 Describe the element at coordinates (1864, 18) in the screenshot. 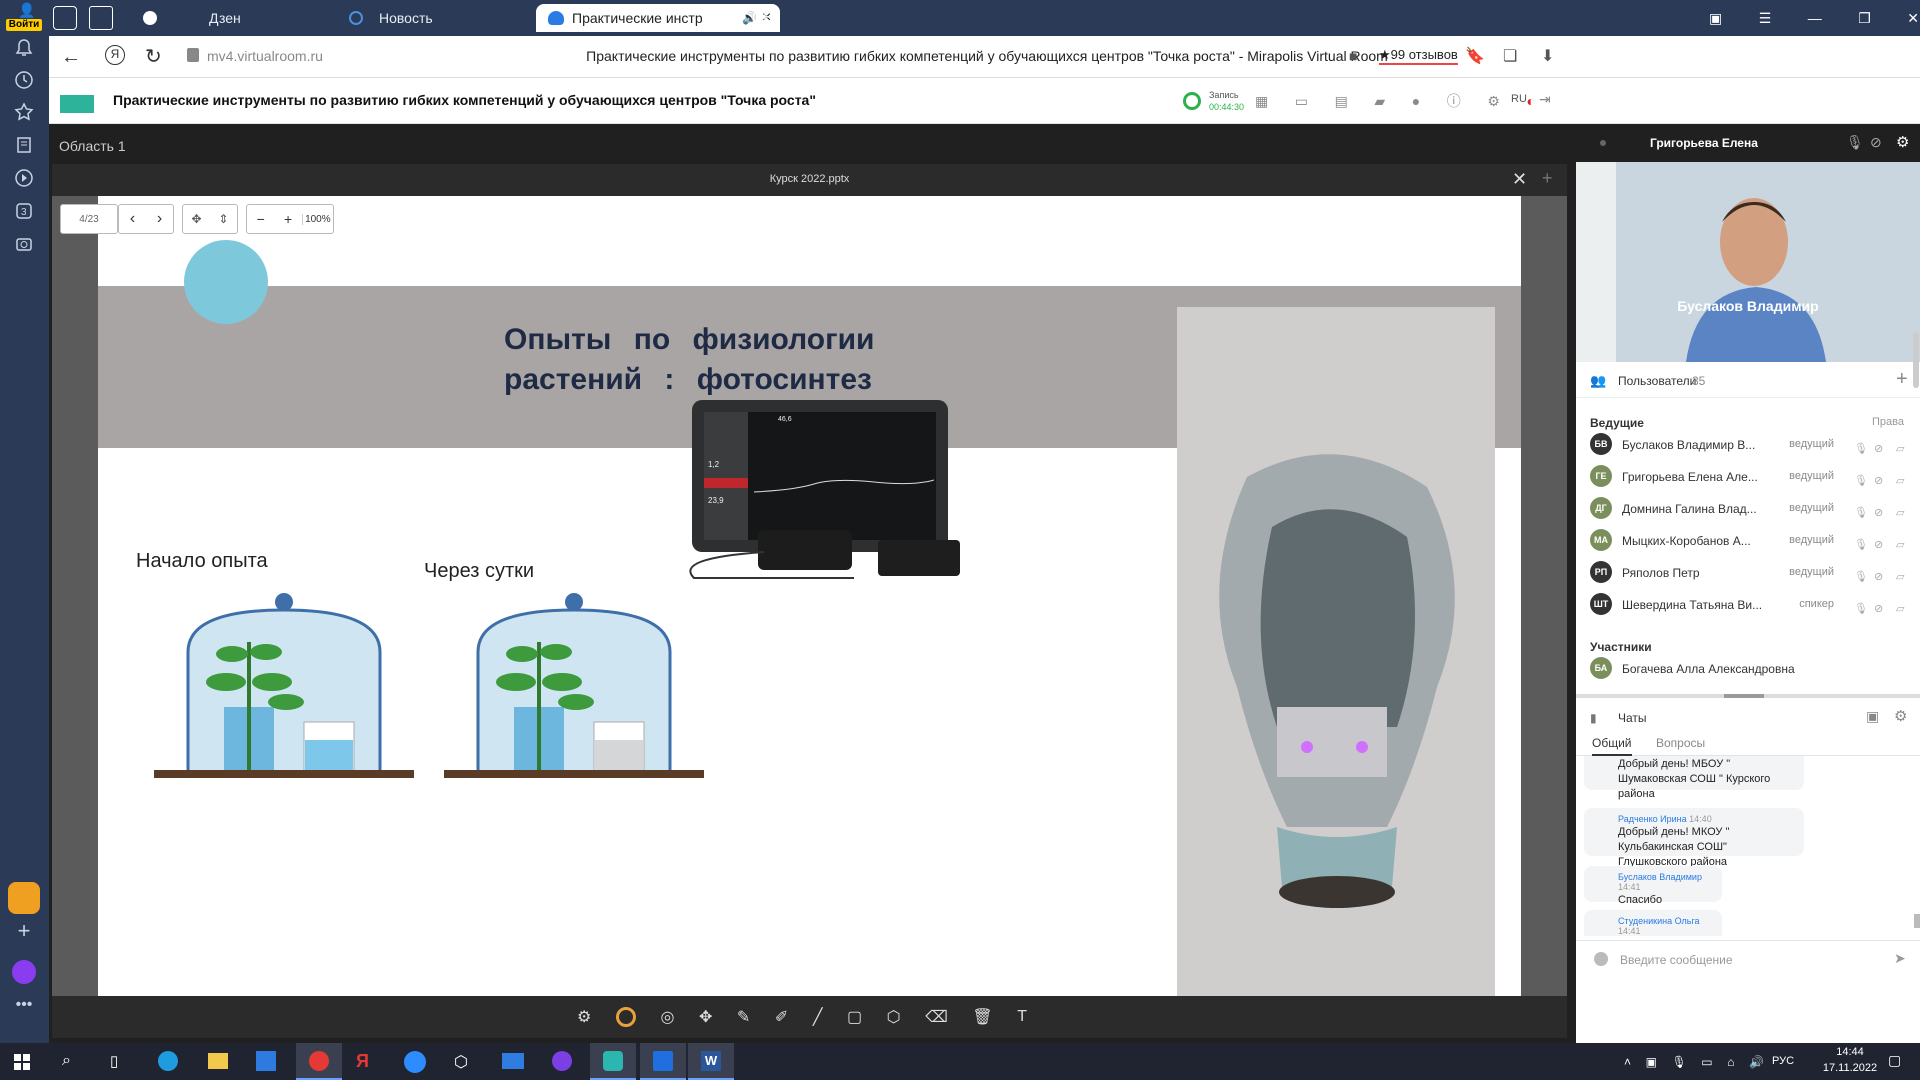

I see `maximize-icon: ❐` at that location.